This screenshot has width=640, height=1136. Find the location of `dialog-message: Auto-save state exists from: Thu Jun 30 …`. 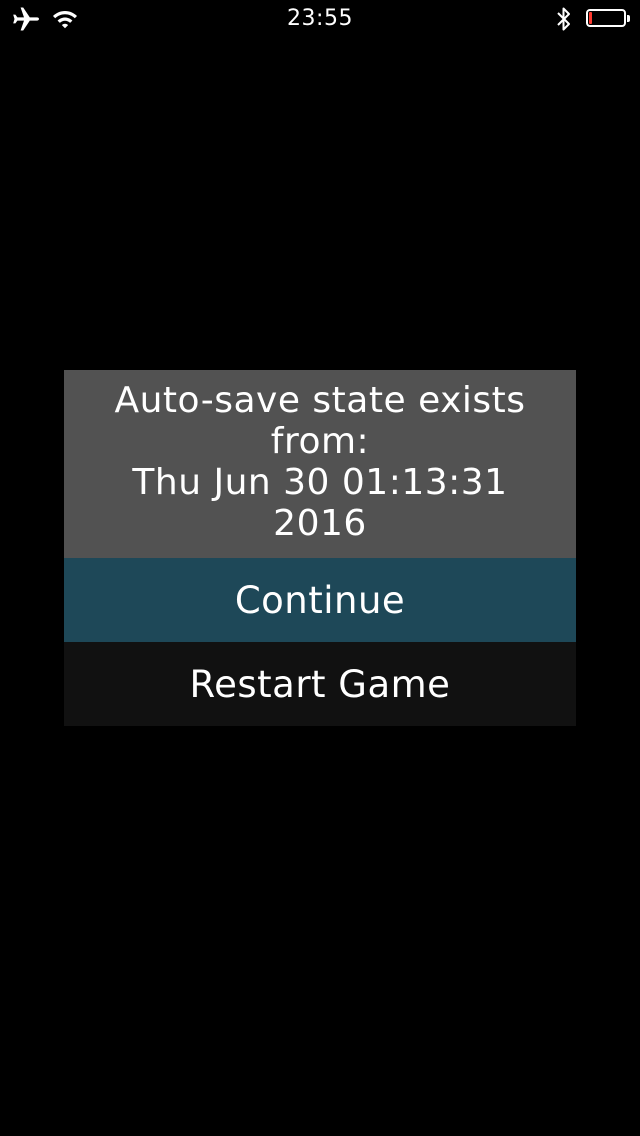

dialog-message: Auto-save state exists from: Thu Jun 30 … is located at coordinates (320, 462).